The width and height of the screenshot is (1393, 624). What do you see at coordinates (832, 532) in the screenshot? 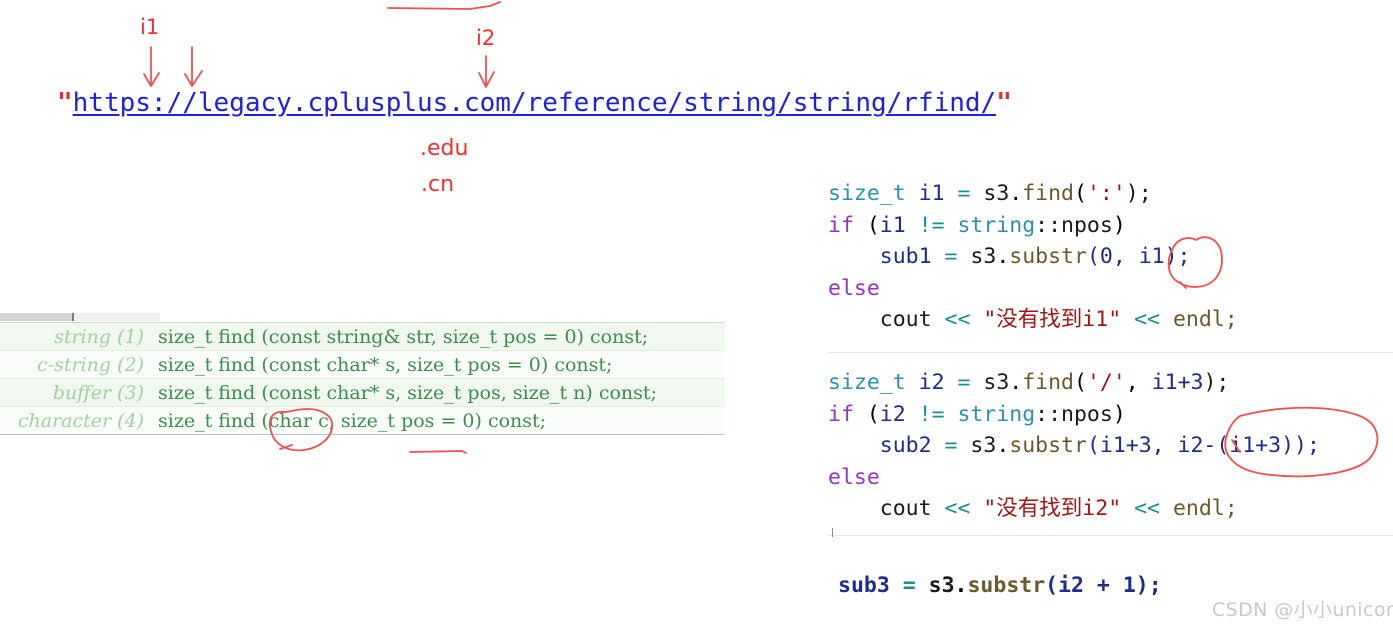
I see `code-separator-tick` at bounding box center [832, 532].